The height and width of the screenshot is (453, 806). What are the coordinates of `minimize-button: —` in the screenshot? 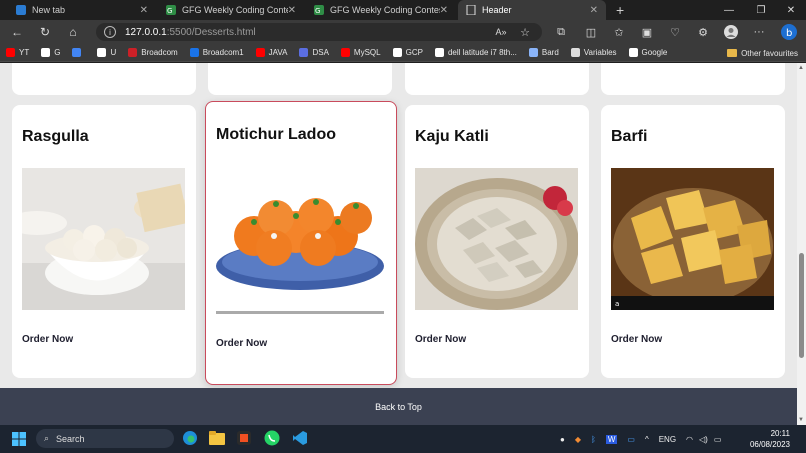 It's located at (729, 10).